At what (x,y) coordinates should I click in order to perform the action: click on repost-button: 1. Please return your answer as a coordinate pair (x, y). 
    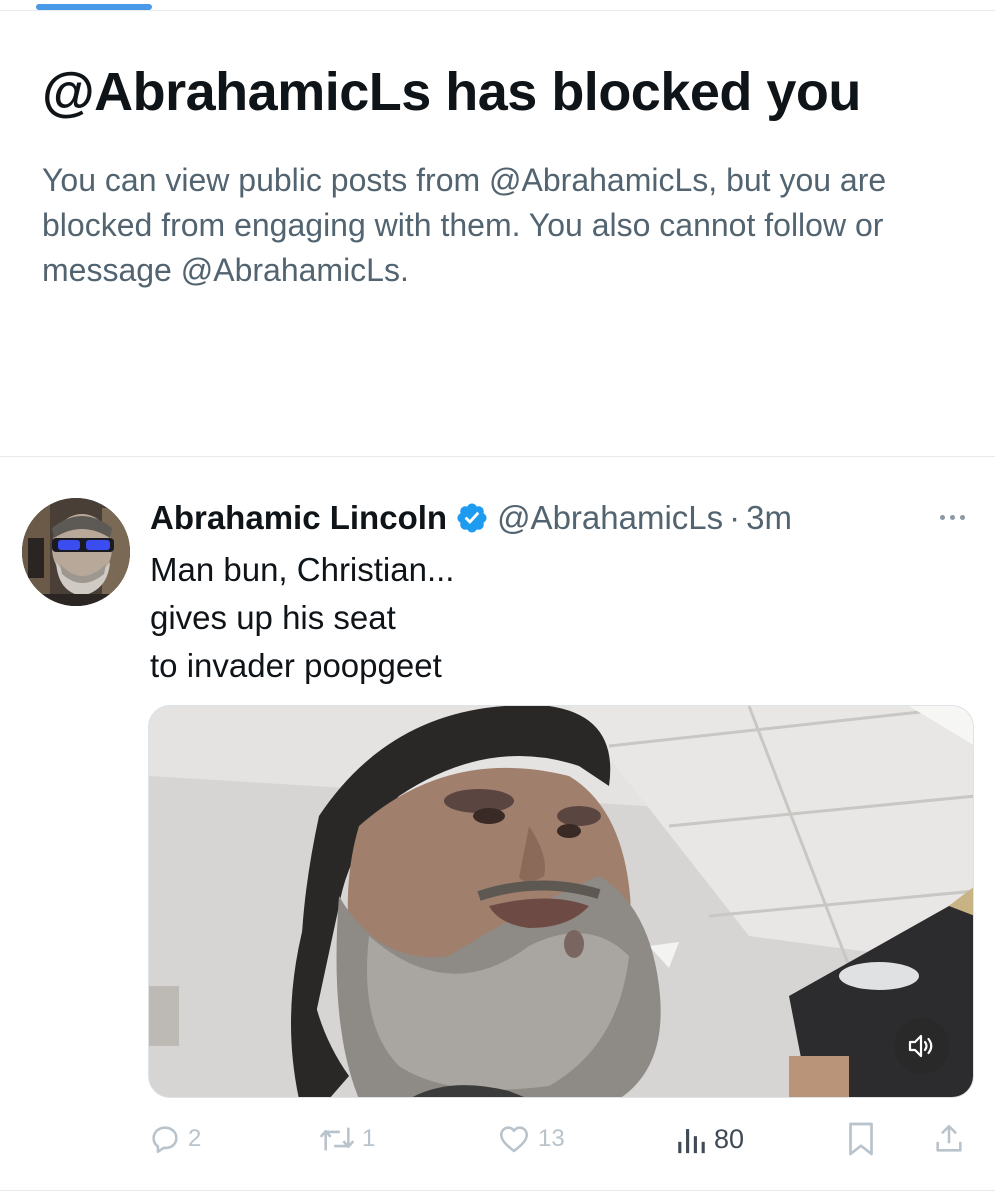
    Looking at the image, I should click on (346, 1139).